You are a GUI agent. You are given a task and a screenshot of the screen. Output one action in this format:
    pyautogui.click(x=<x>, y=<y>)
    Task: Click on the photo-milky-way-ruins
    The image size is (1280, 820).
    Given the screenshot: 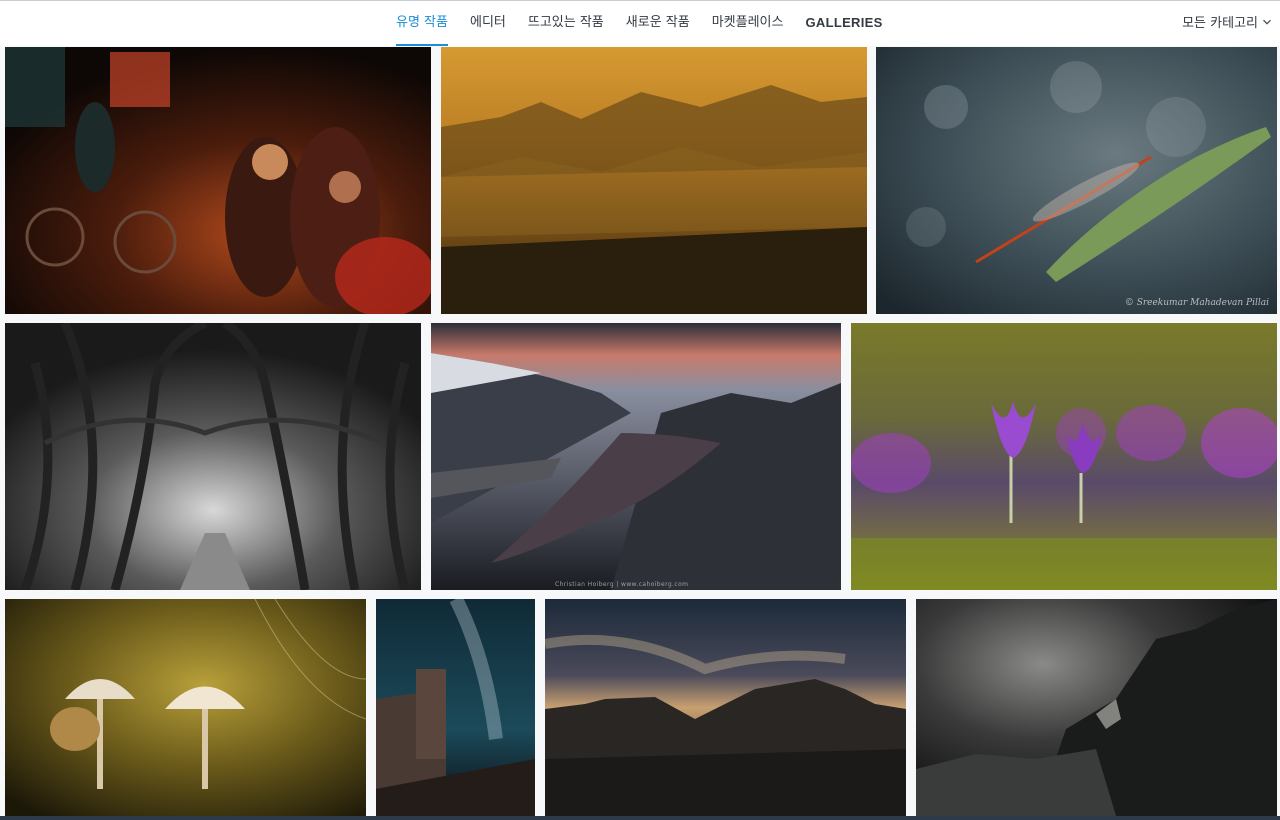 What is the action you would take?
    pyautogui.click(x=455, y=707)
    